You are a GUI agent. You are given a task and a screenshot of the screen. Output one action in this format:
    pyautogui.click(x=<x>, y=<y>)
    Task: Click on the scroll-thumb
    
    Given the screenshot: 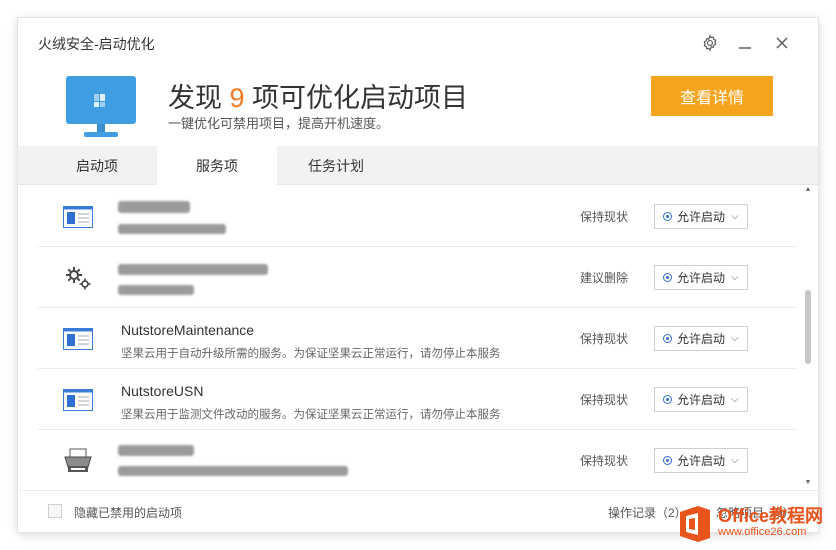 What is the action you would take?
    pyautogui.click(x=808, y=327)
    